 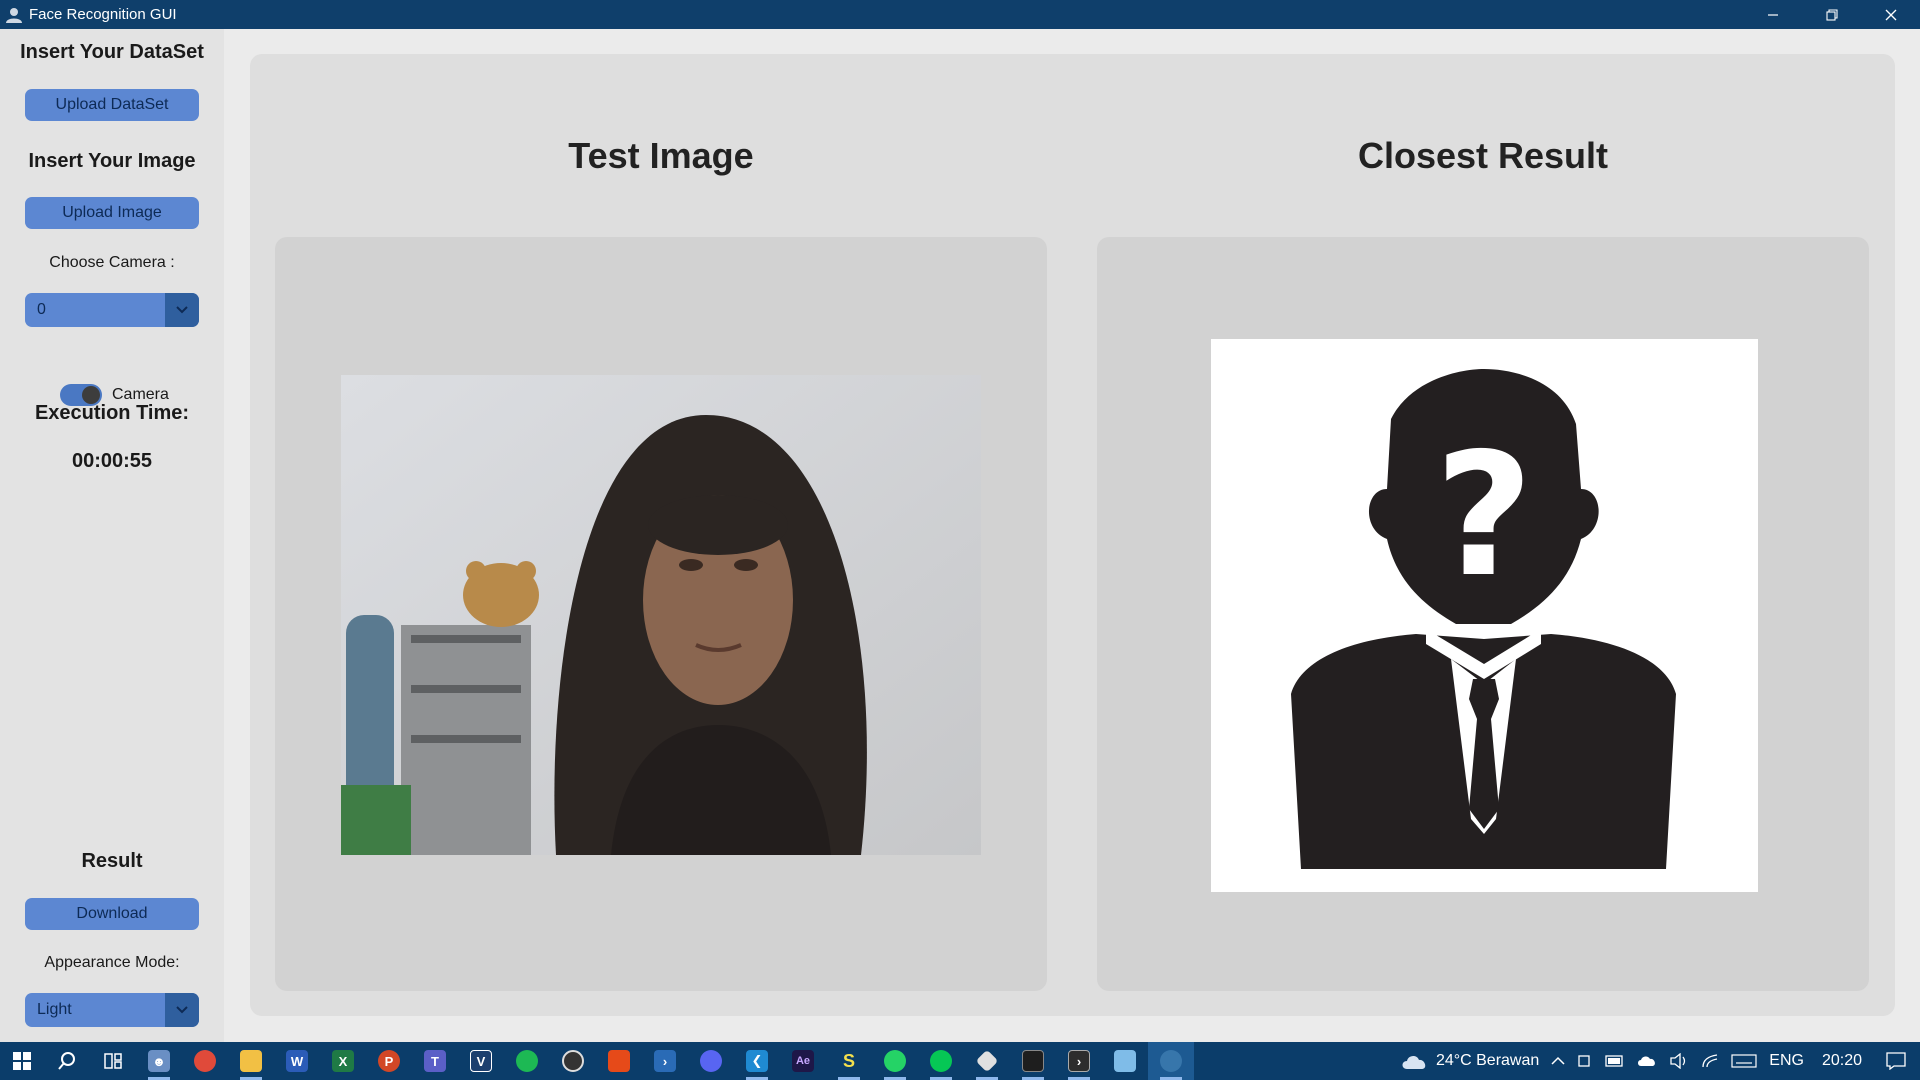 I want to click on taskbar-terminal, so click(x=1033, y=1061).